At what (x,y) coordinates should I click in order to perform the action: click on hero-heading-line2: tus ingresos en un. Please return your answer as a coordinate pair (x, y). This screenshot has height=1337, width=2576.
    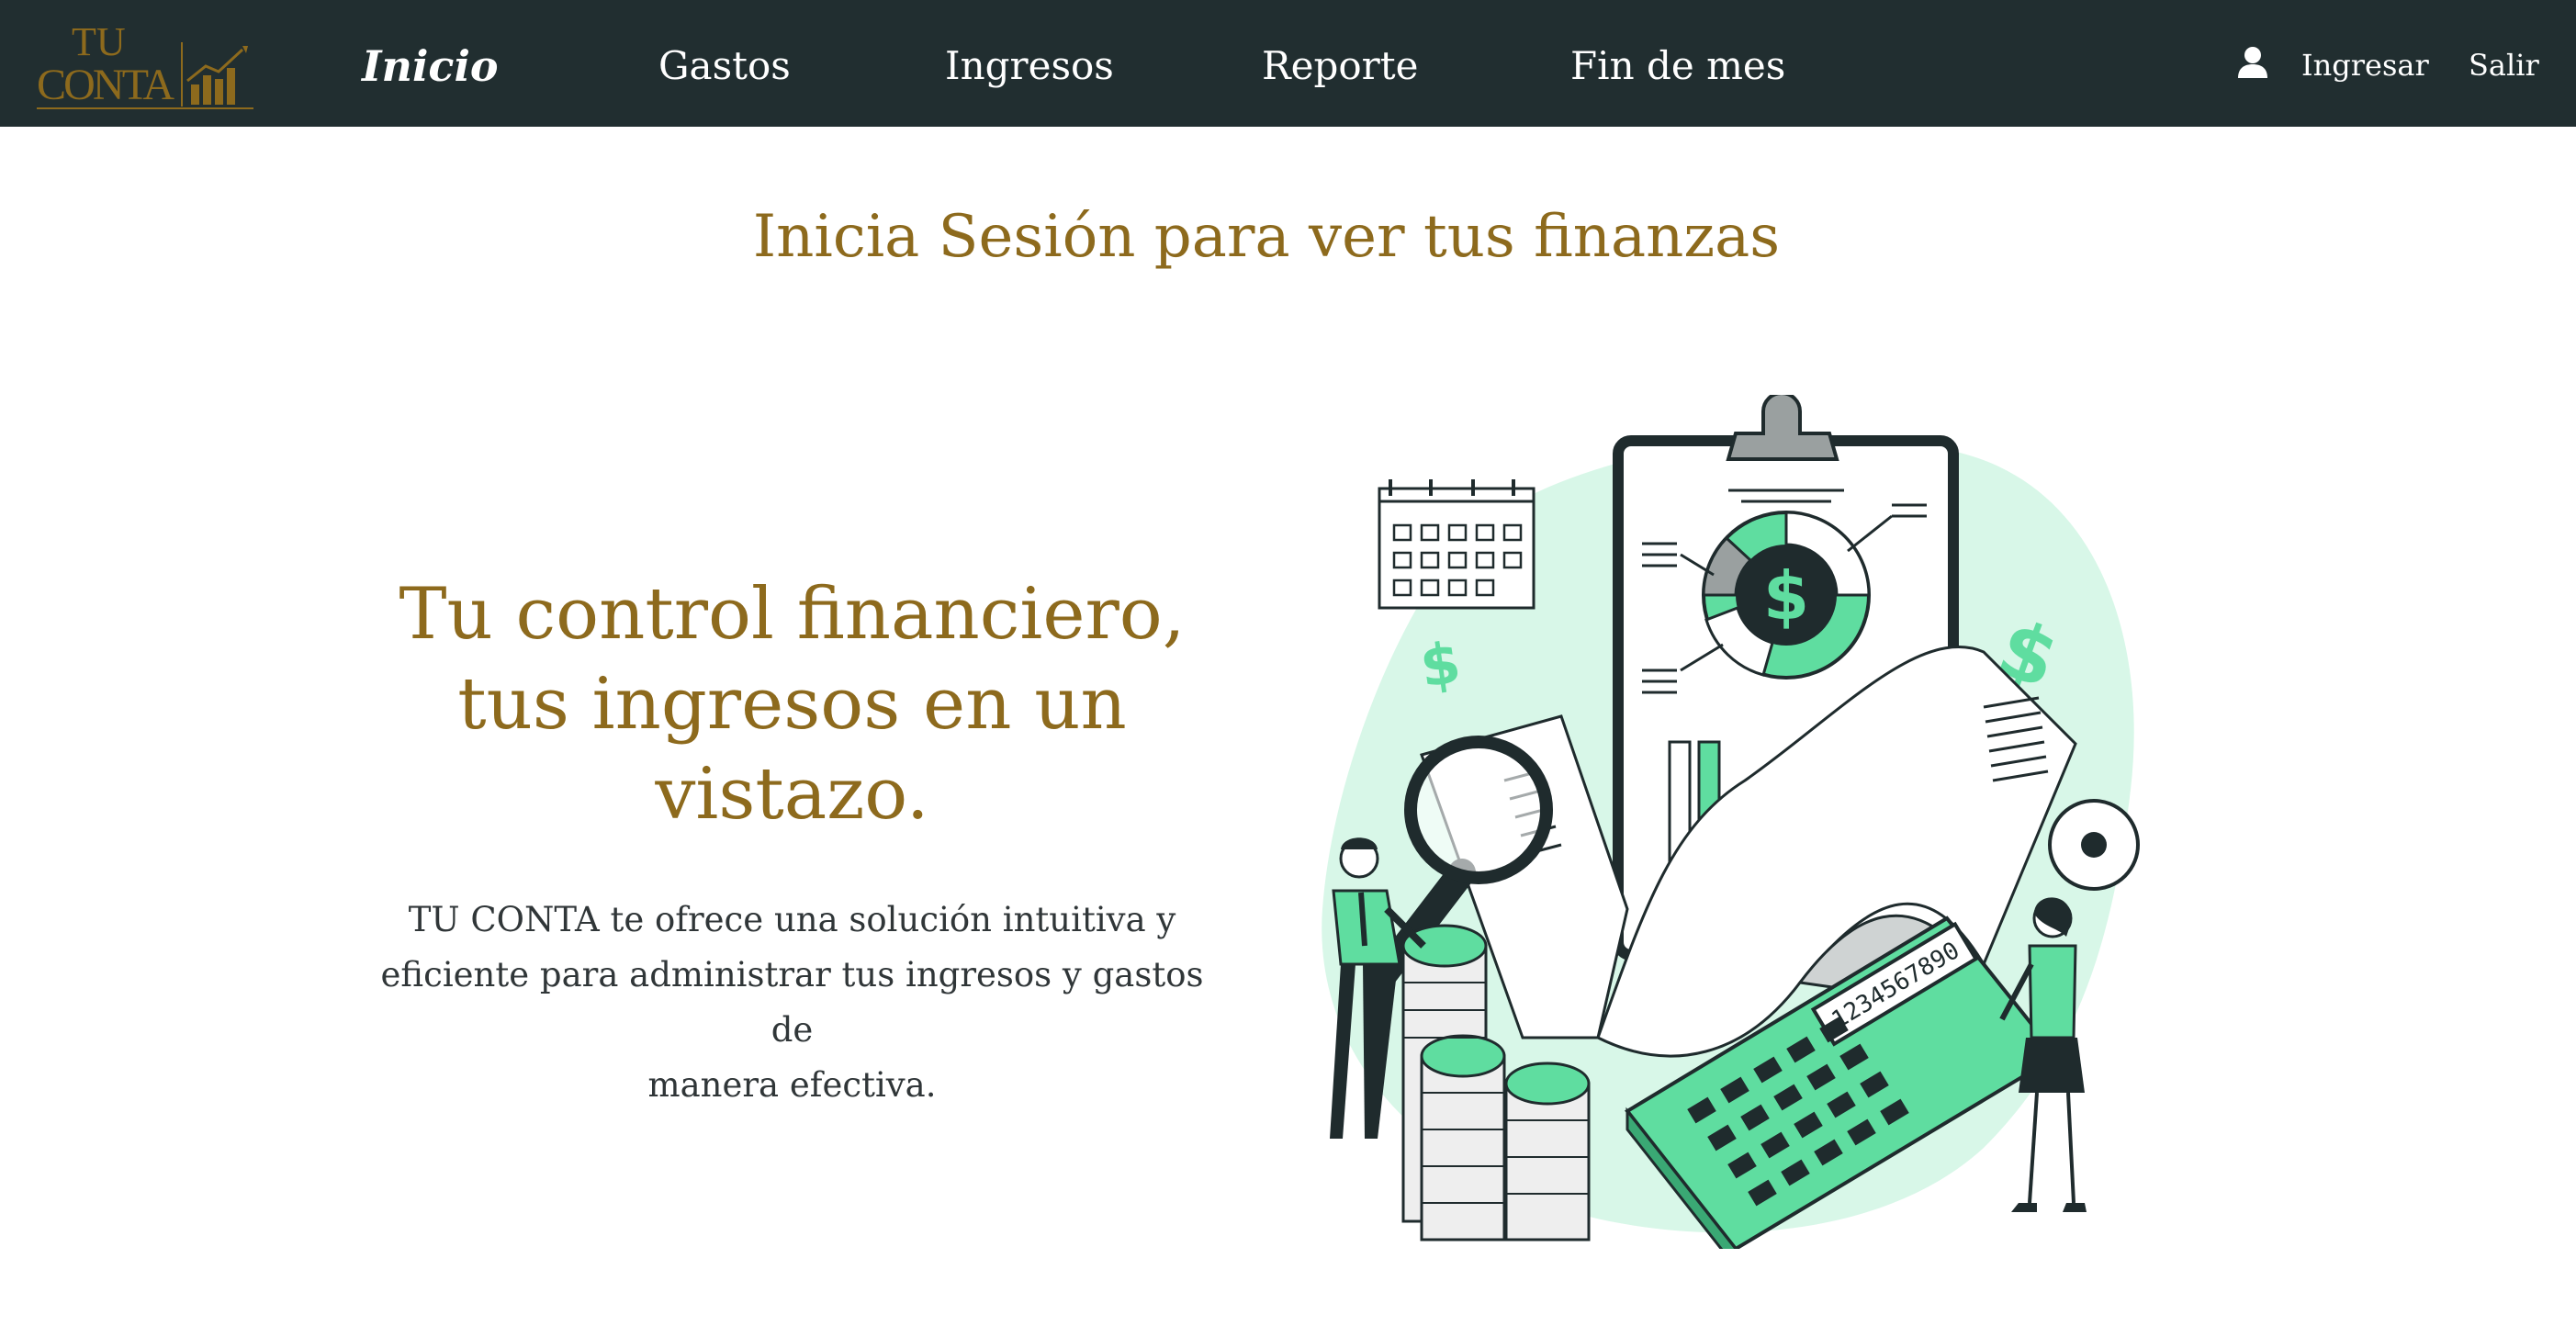
    Looking at the image, I should click on (792, 704).